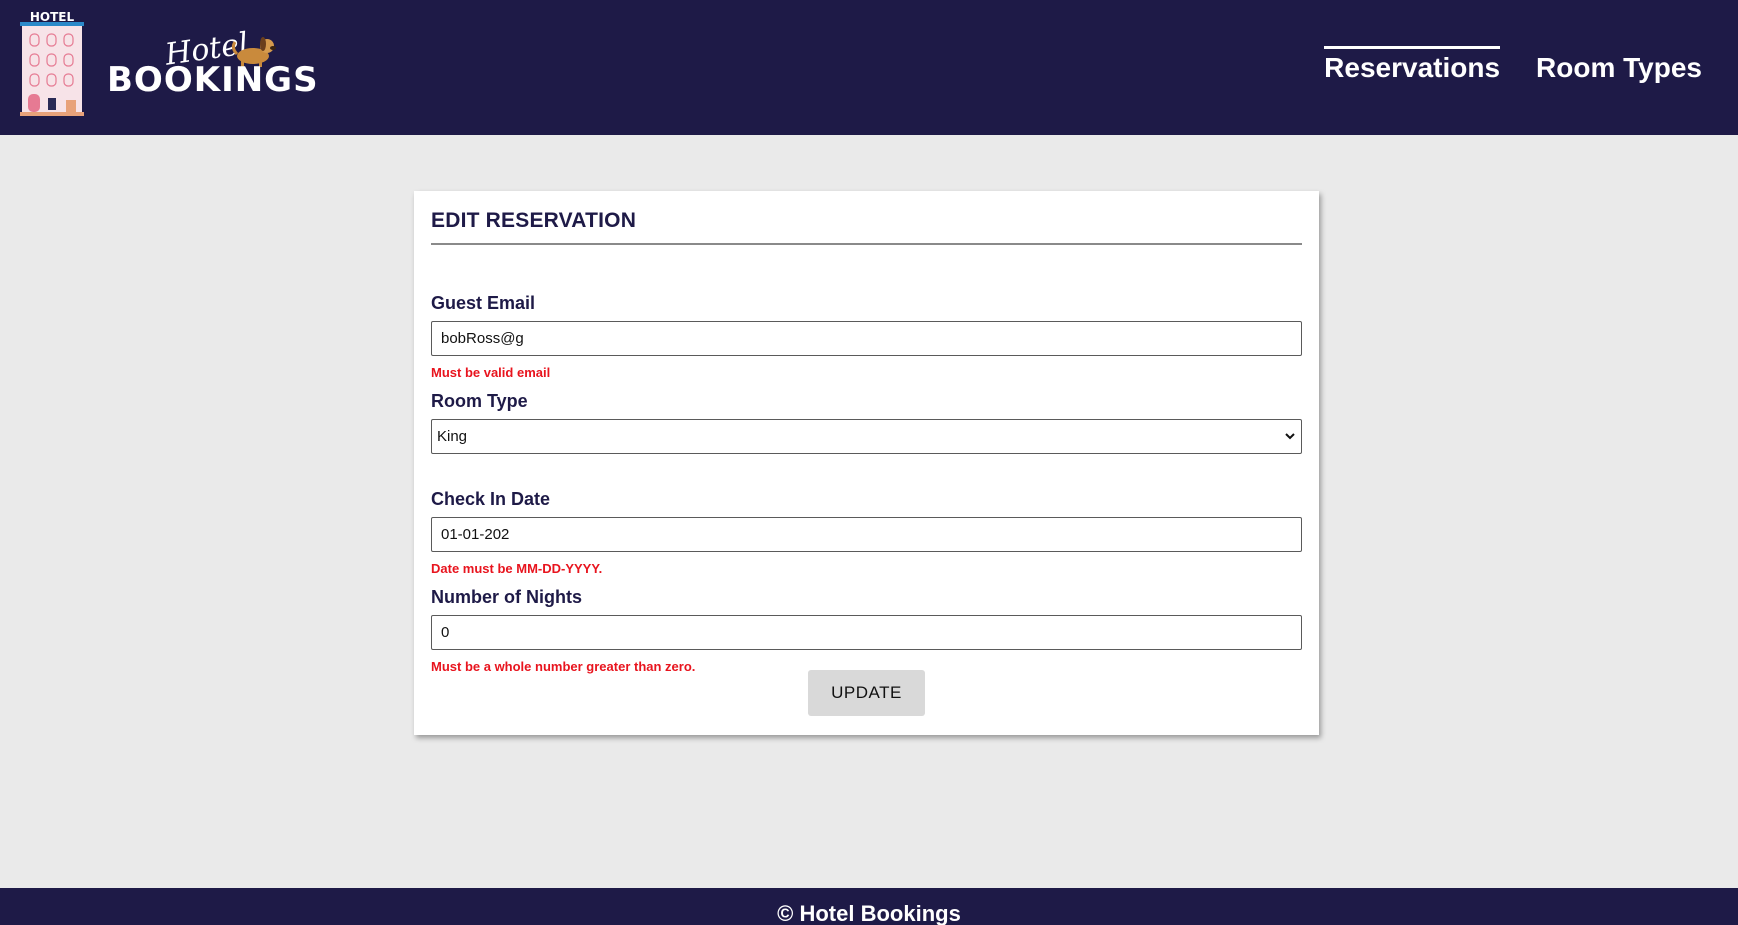 This screenshot has width=1738, height=925. Describe the element at coordinates (491, 372) in the screenshot. I see `guest-email-error: Must be valid email` at that location.